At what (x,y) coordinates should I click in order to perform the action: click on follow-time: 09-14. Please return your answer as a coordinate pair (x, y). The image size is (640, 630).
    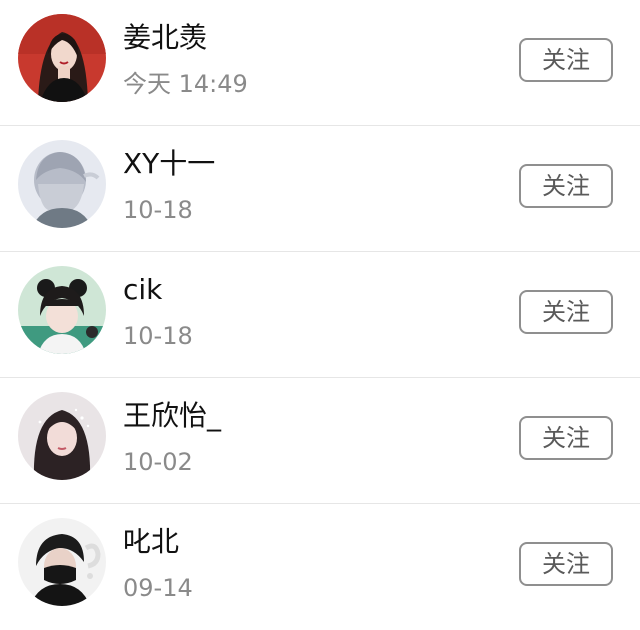
    Looking at the image, I should click on (158, 588).